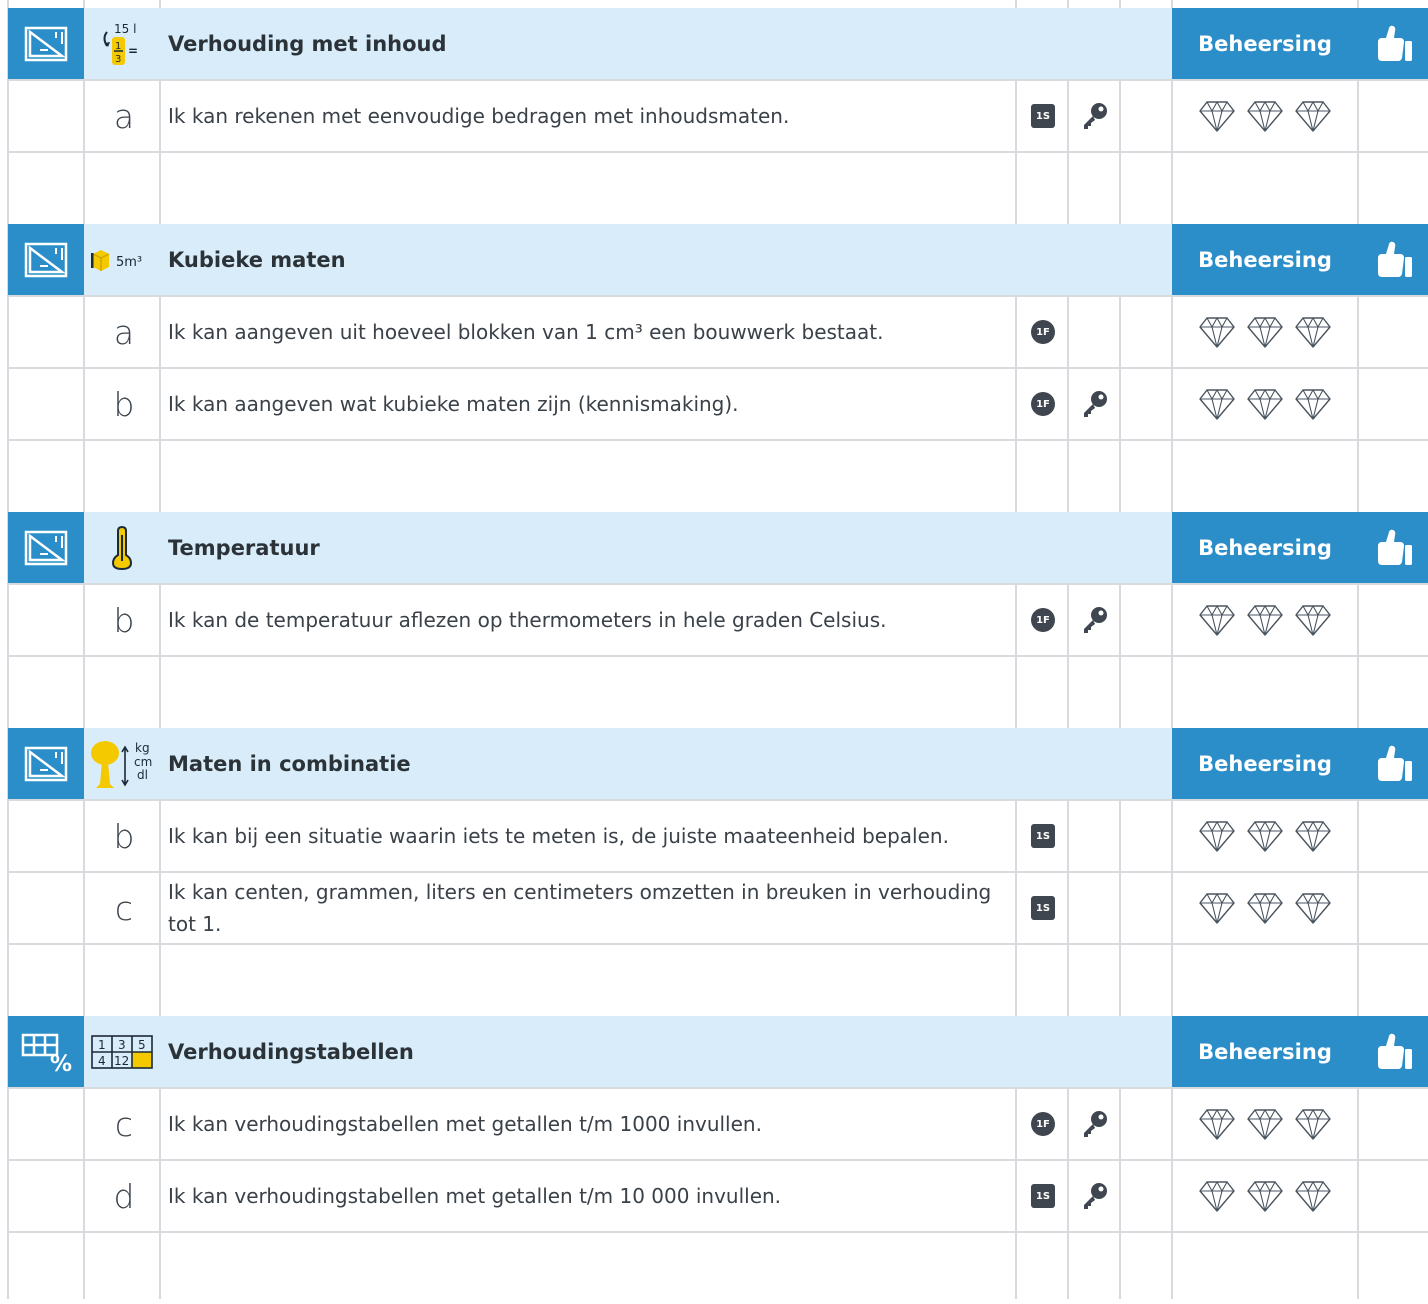  I want to click on topic-icon-cell: kg cm dl, so click(122, 764).